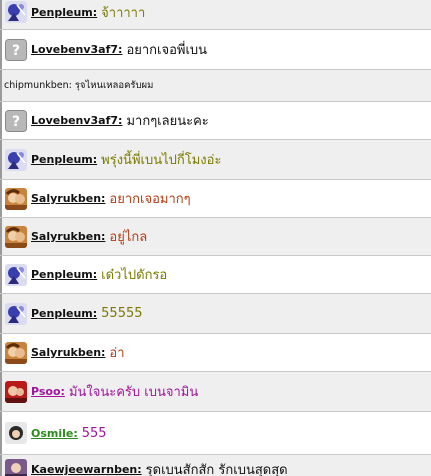  Describe the element at coordinates (86, 469) in the screenshot. I see `message-username: Kaewjeewarnben:` at that location.